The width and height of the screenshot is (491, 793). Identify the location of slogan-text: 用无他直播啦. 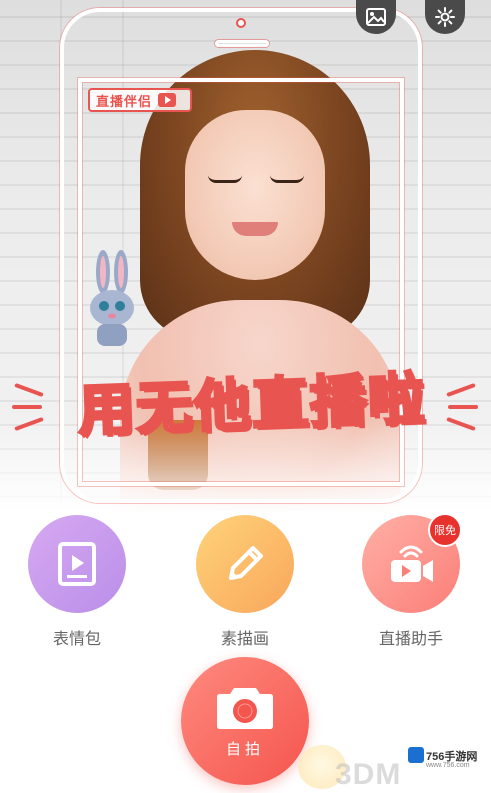
(252, 404).